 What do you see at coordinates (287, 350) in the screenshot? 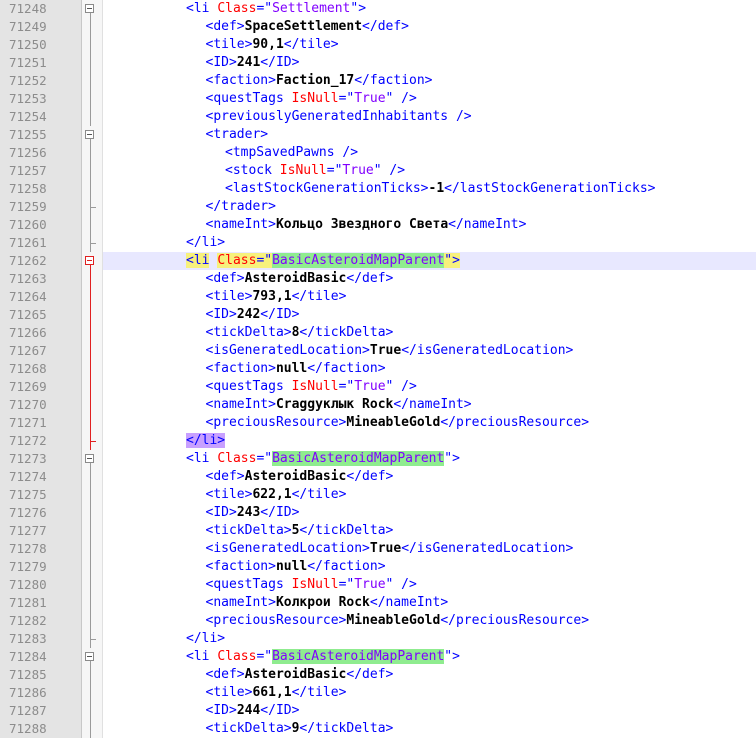
I see `xml-tag: <isGeneratedLocation>` at bounding box center [287, 350].